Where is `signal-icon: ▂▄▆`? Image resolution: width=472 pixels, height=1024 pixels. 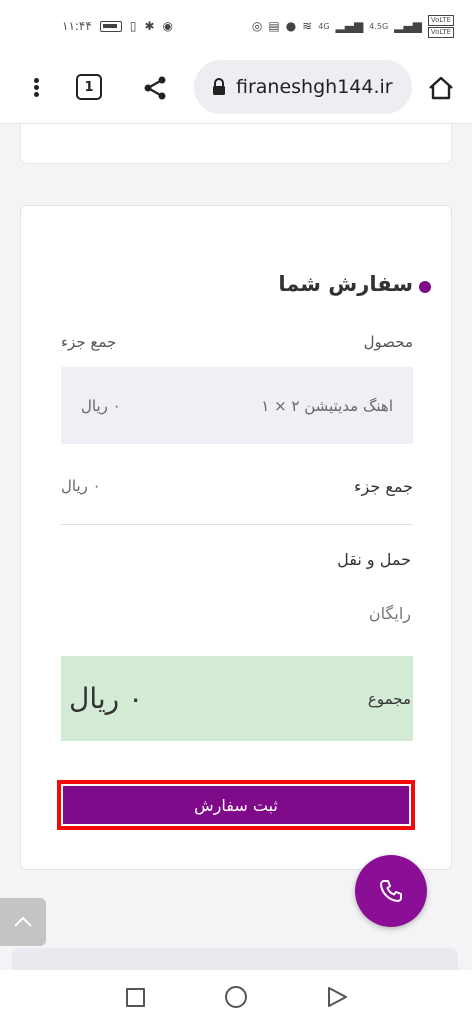 signal-icon: ▂▄▆ is located at coordinates (349, 26).